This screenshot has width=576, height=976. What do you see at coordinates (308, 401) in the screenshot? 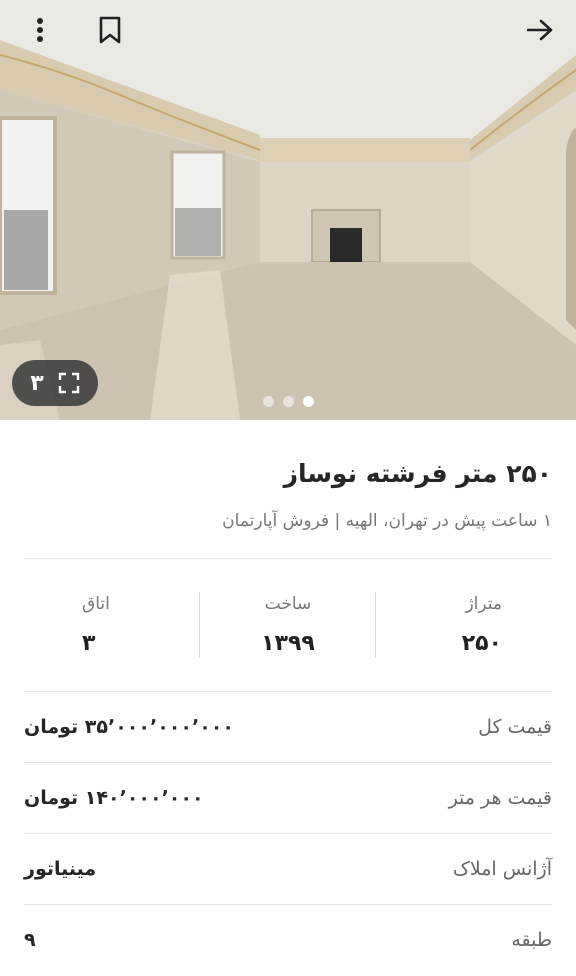
I see `slide-dot-active` at bounding box center [308, 401].